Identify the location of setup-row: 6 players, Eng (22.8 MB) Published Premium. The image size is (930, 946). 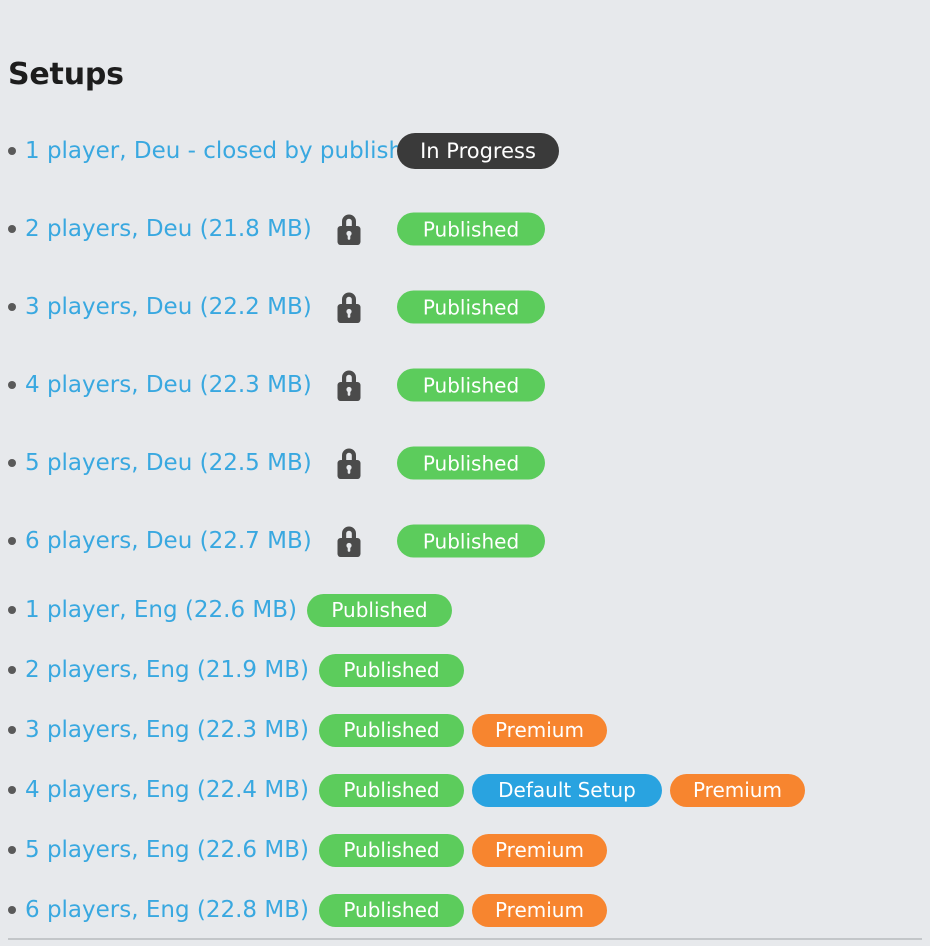
(465, 910).